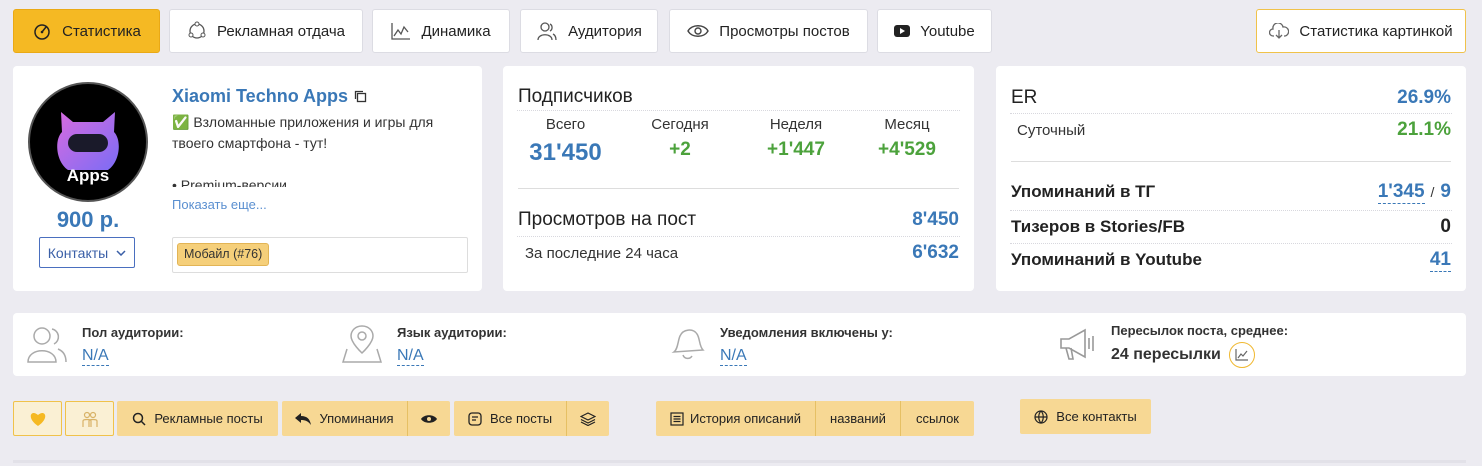 Image resolution: width=1482 pixels, height=466 pixels. I want to click on channel-price: 900 р., so click(88, 219).